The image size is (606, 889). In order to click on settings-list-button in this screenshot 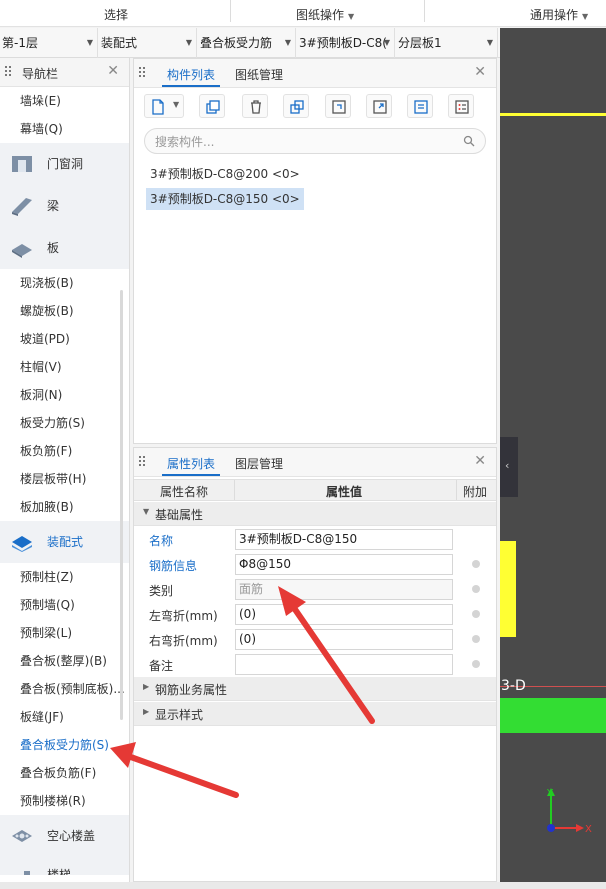, I will do `click(461, 106)`.